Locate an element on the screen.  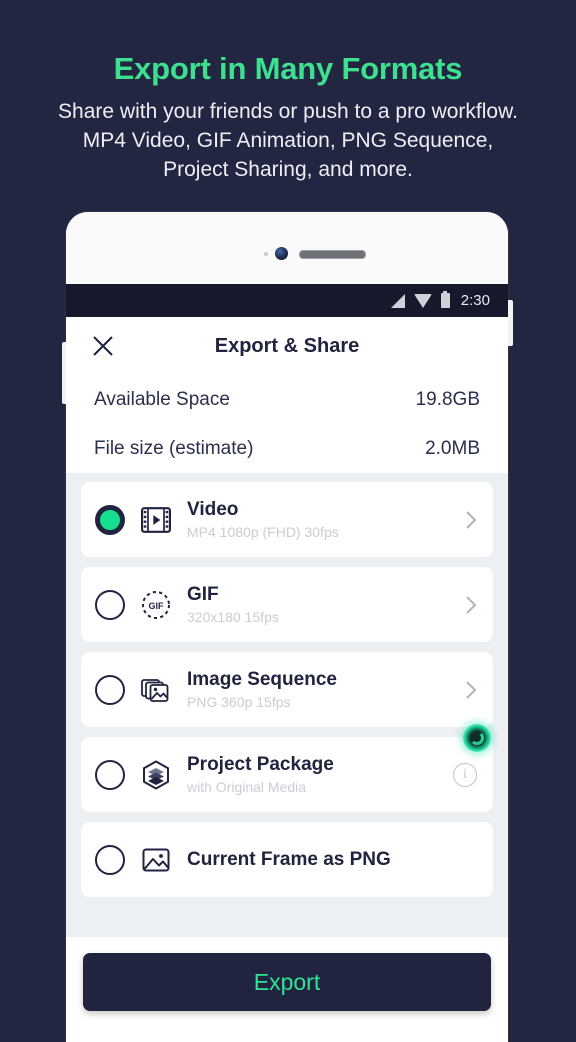
promo-subtitle-line-3: Project Sharing, and more. is located at coordinates (288, 170).